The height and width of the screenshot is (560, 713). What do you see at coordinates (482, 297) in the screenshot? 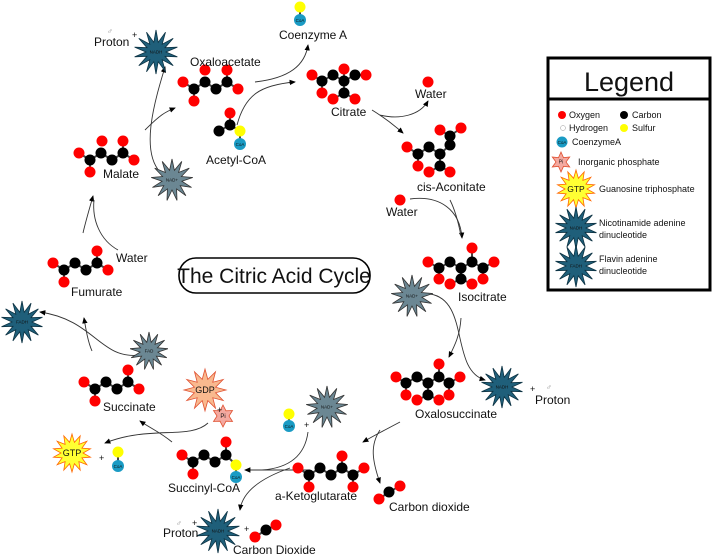
I see `label-isocitrate: Isocitrate` at bounding box center [482, 297].